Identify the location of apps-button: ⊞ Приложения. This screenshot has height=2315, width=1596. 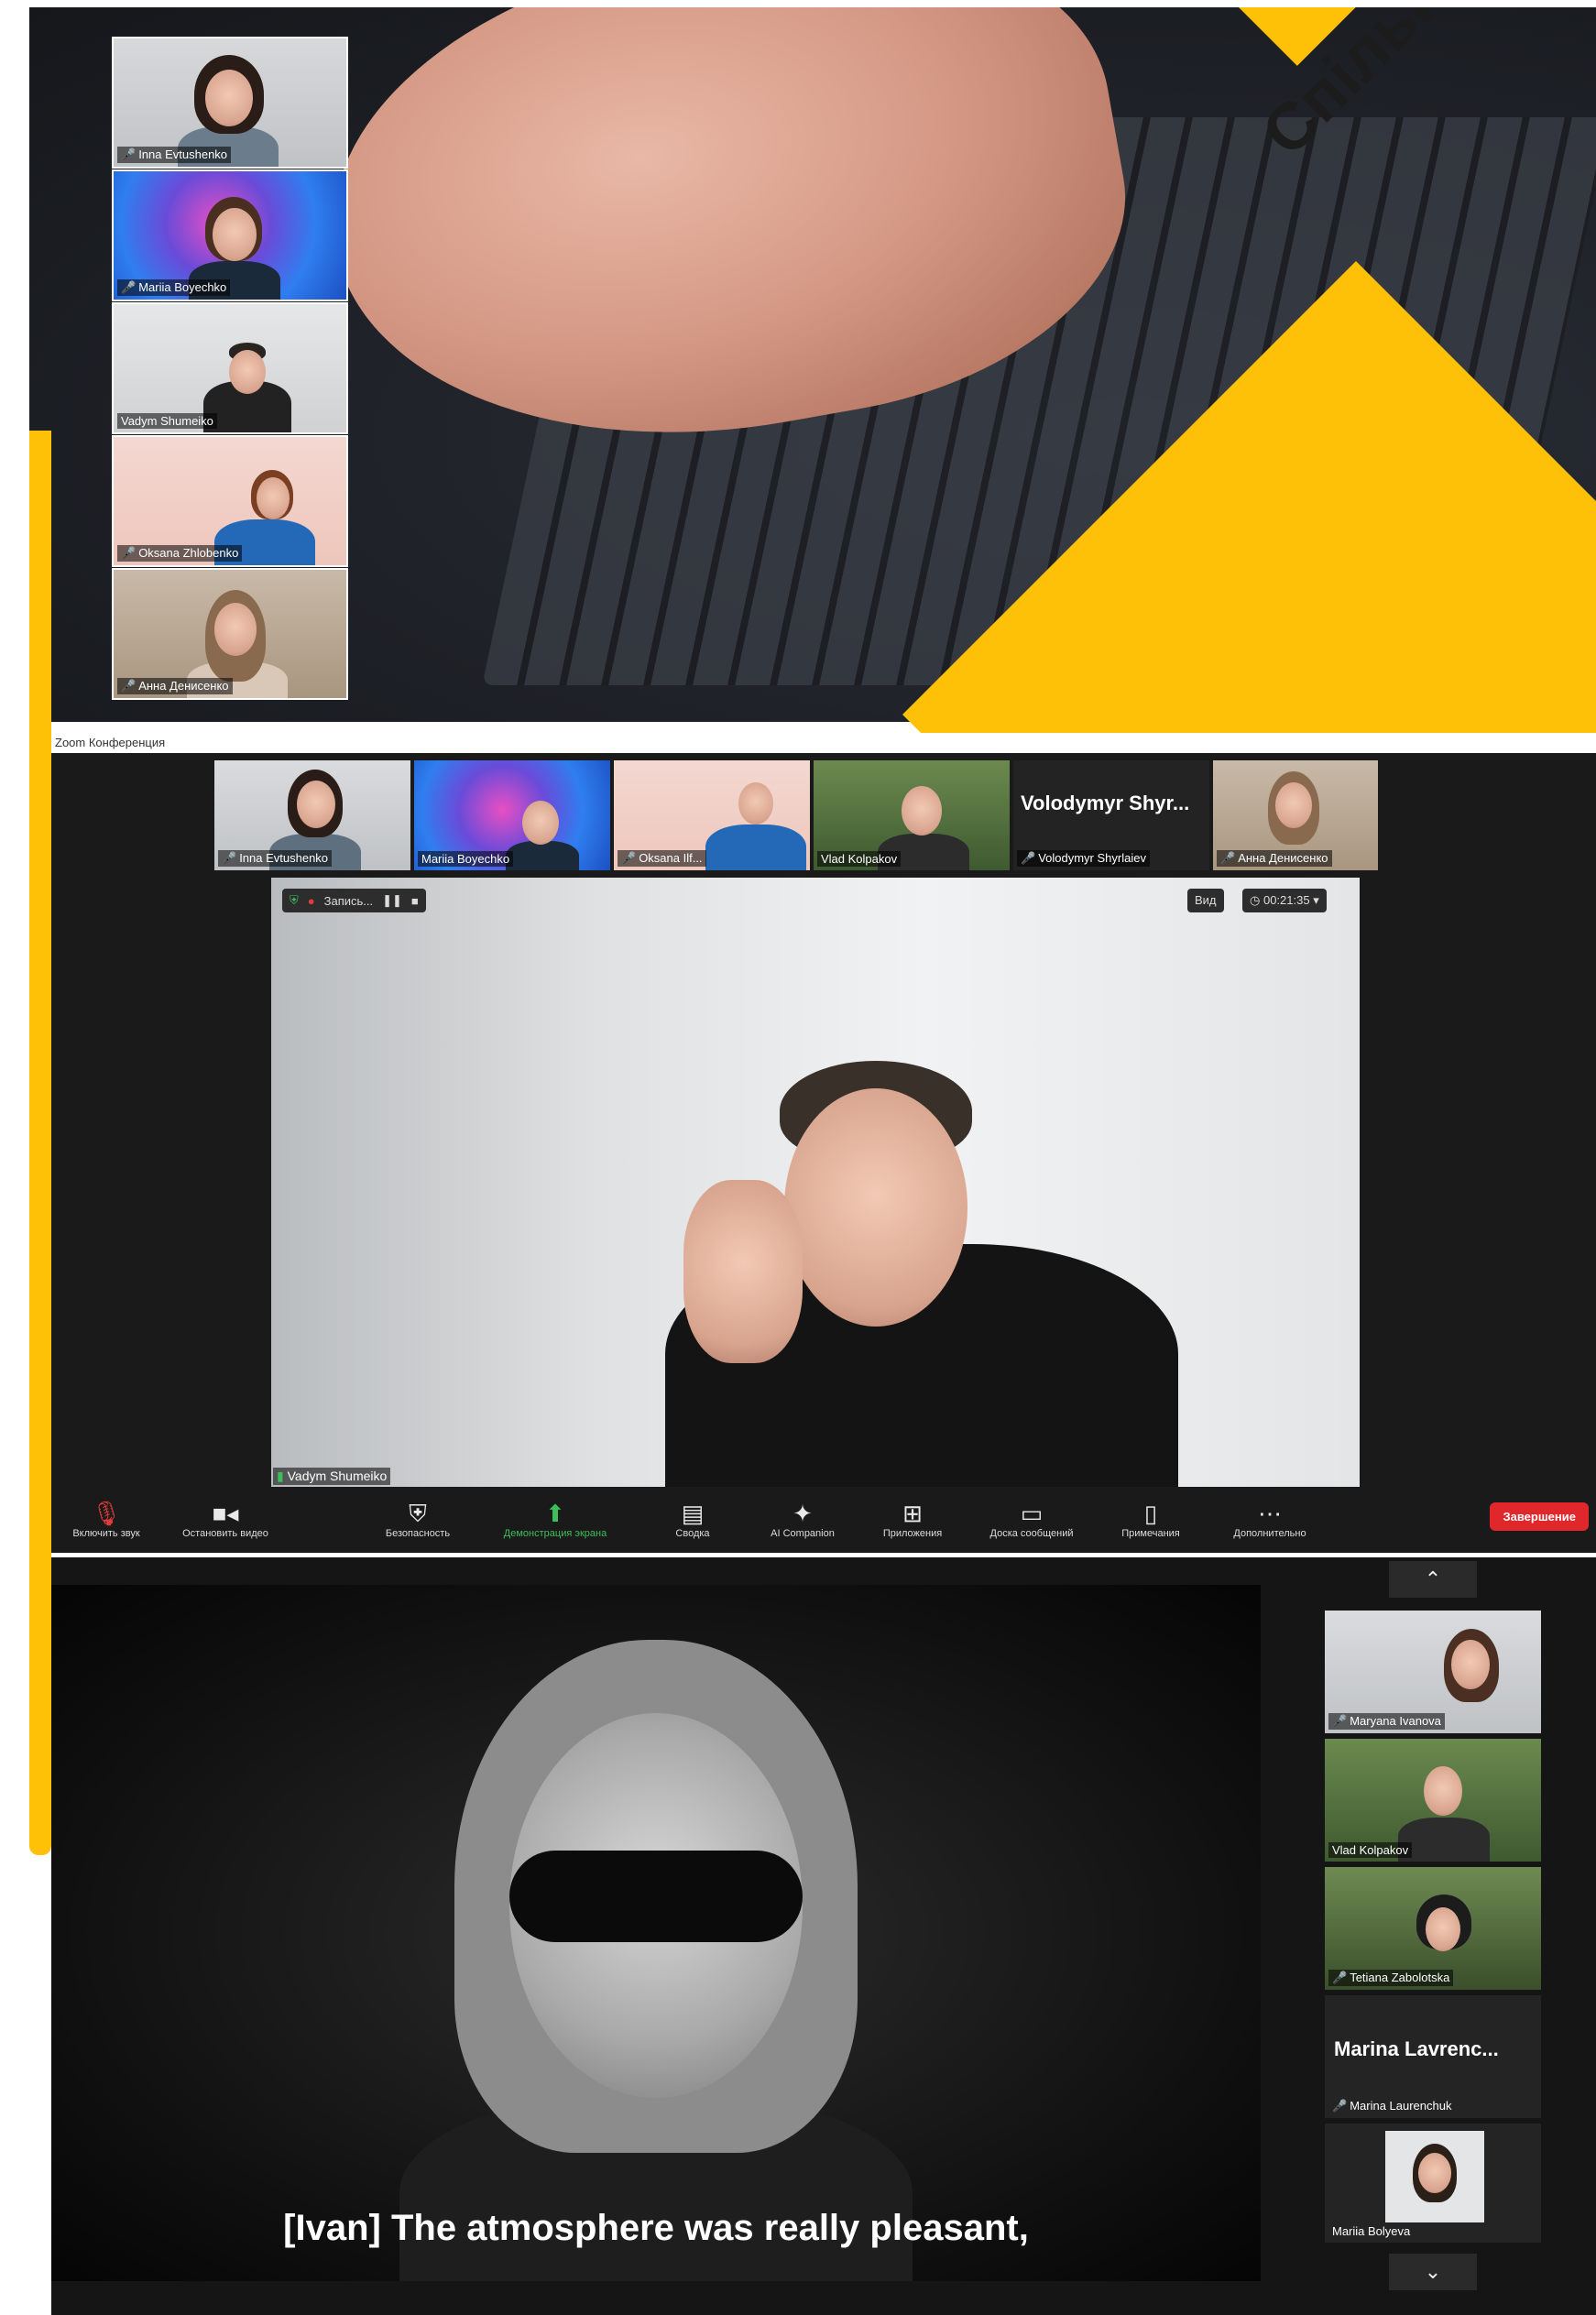
(912, 1519).